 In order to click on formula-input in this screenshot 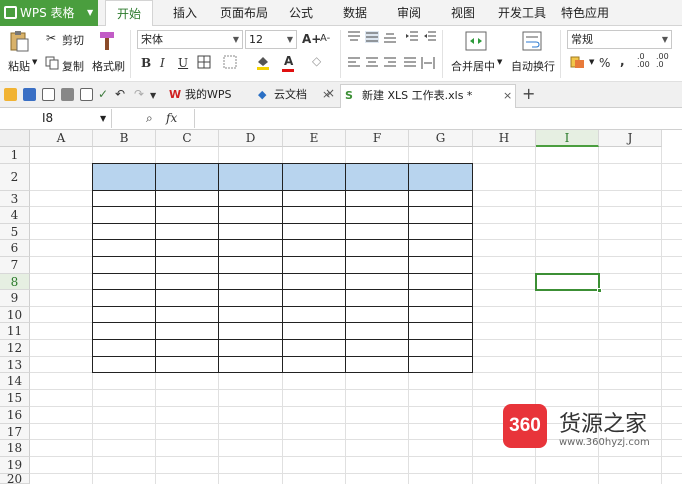, I will do `click(438, 118)`.